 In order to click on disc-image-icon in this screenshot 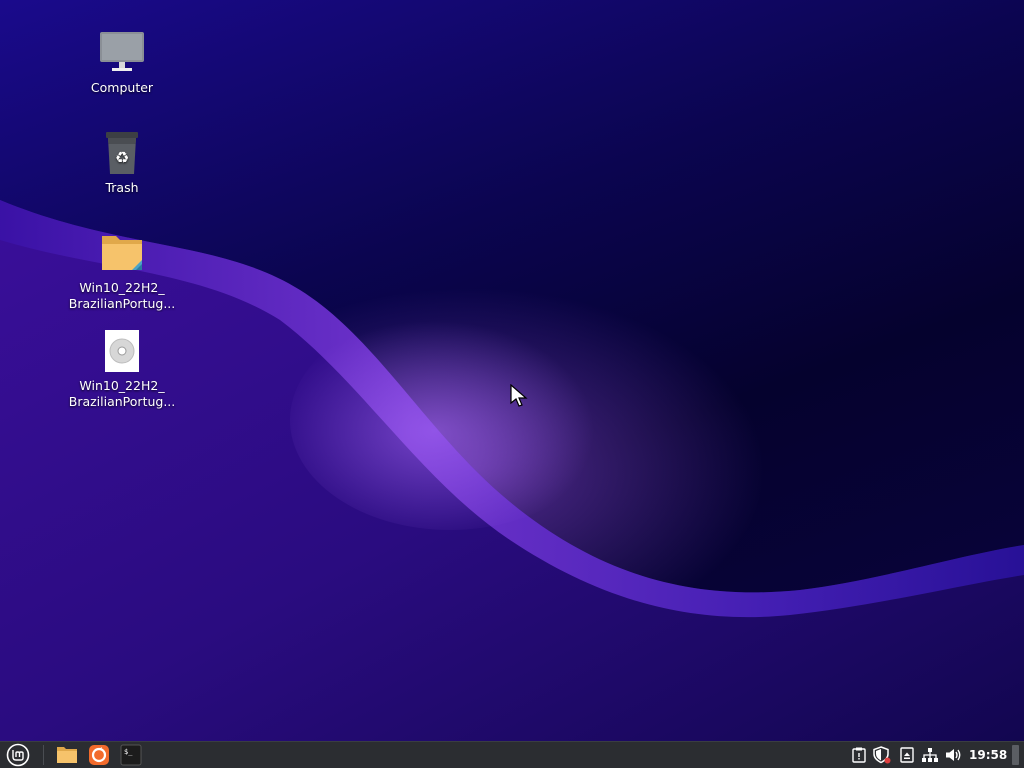, I will do `click(122, 351)`.